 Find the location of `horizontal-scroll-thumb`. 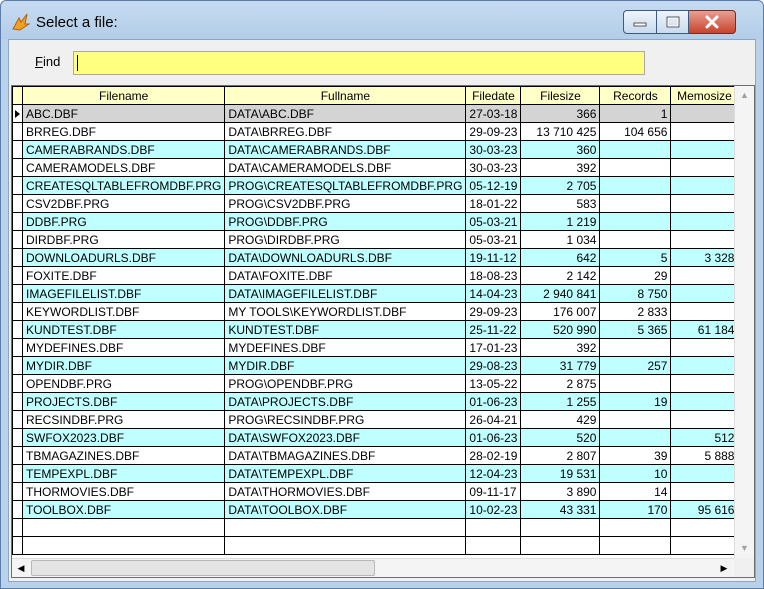

horizontal-scroll-thumb is located at coordinates (203, 568).